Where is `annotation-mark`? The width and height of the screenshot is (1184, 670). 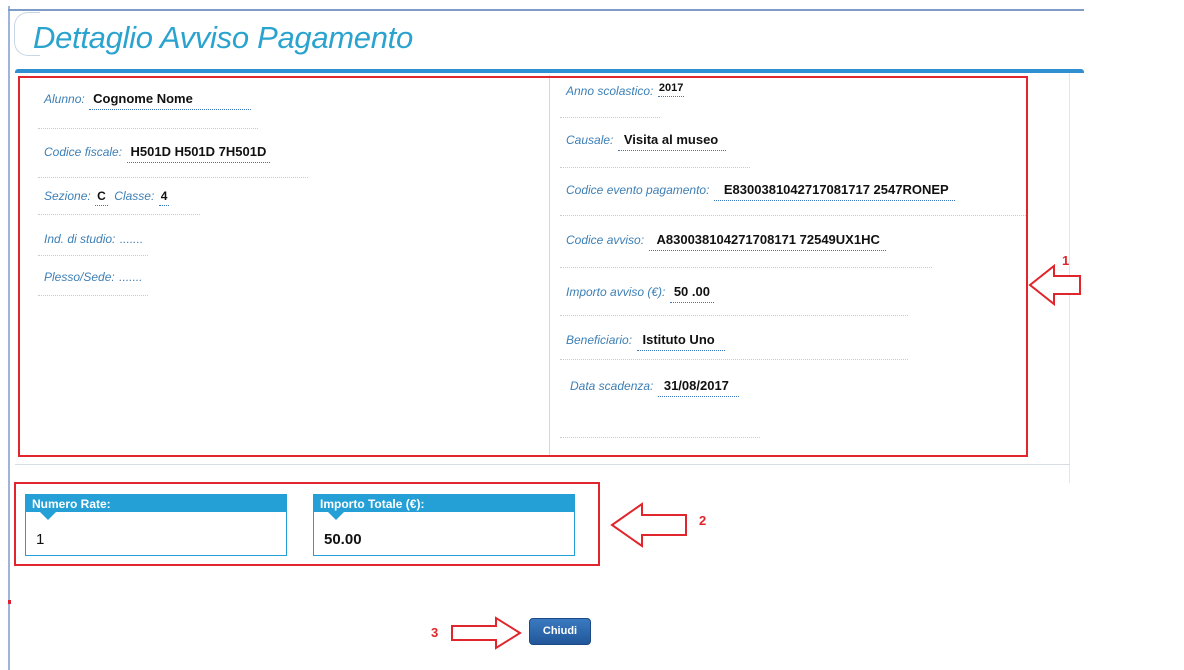
annotation-mark is located at coordinates (9, 602).